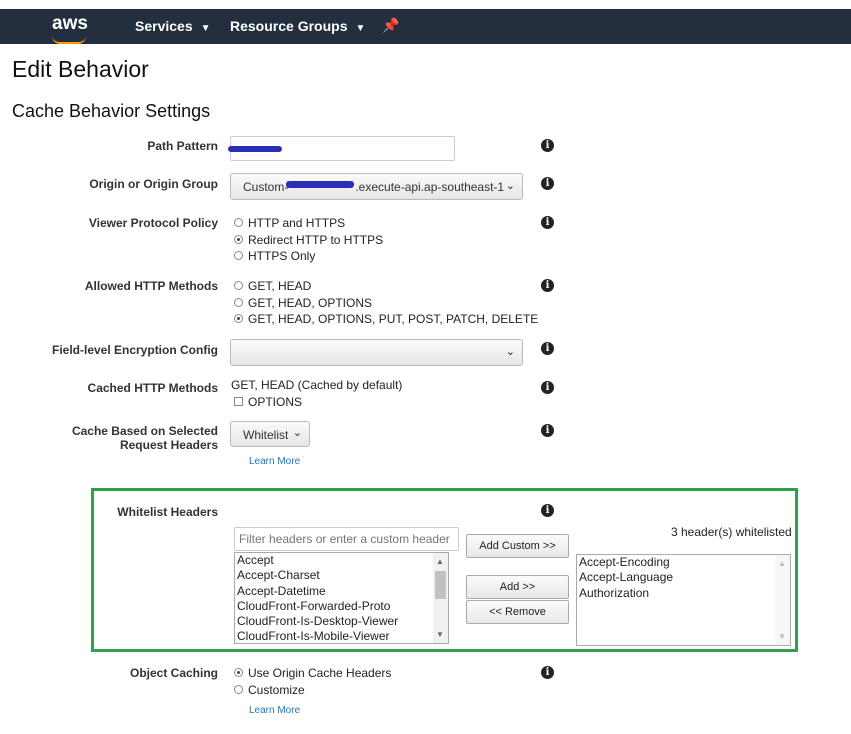  Describe the element at coordinates (134, 350) in the screenshot. I see `fle-config-label: Field-level Encryption Config` at that location.